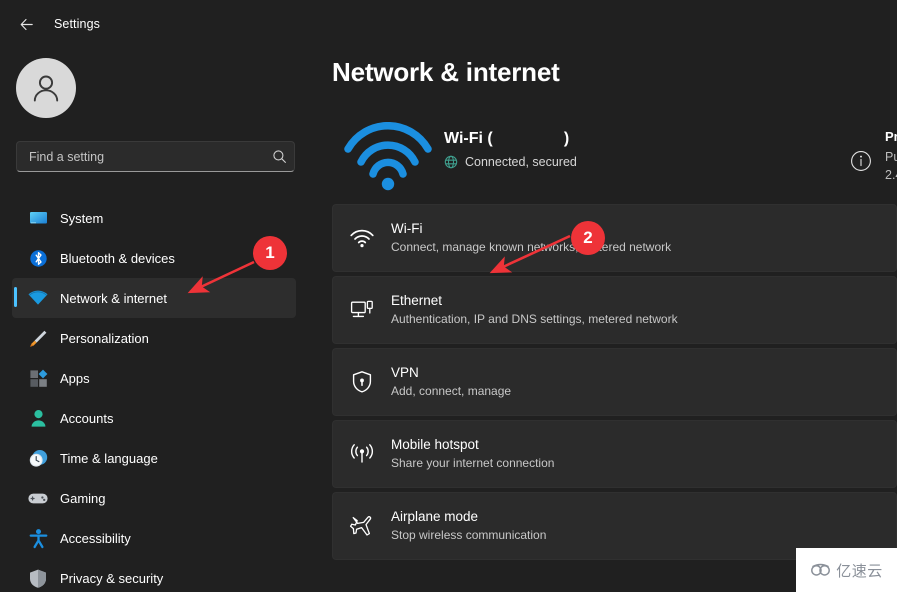 Image resolution: width=897 pixels, height=592 pixels. I want to click on page-title: Network & internet, so click(446, 72).